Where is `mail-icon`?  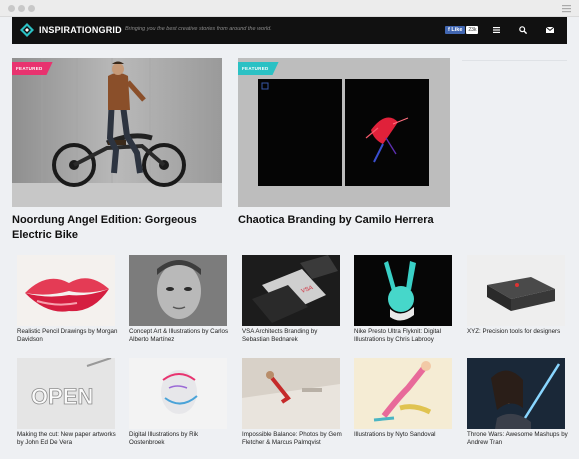
mail-icon is located at coordinates (550, 30).